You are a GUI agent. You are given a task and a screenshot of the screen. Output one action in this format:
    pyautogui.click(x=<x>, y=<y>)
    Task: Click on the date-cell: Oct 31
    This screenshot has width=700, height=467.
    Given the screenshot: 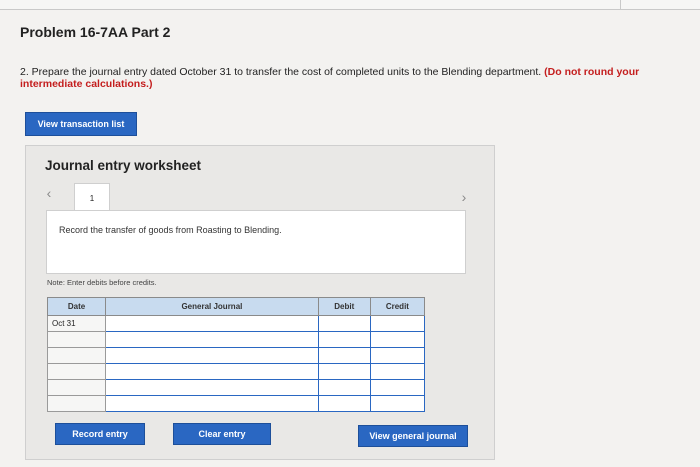 What is the action you would take?
    pyautogui.click(x=76, y=323)
    